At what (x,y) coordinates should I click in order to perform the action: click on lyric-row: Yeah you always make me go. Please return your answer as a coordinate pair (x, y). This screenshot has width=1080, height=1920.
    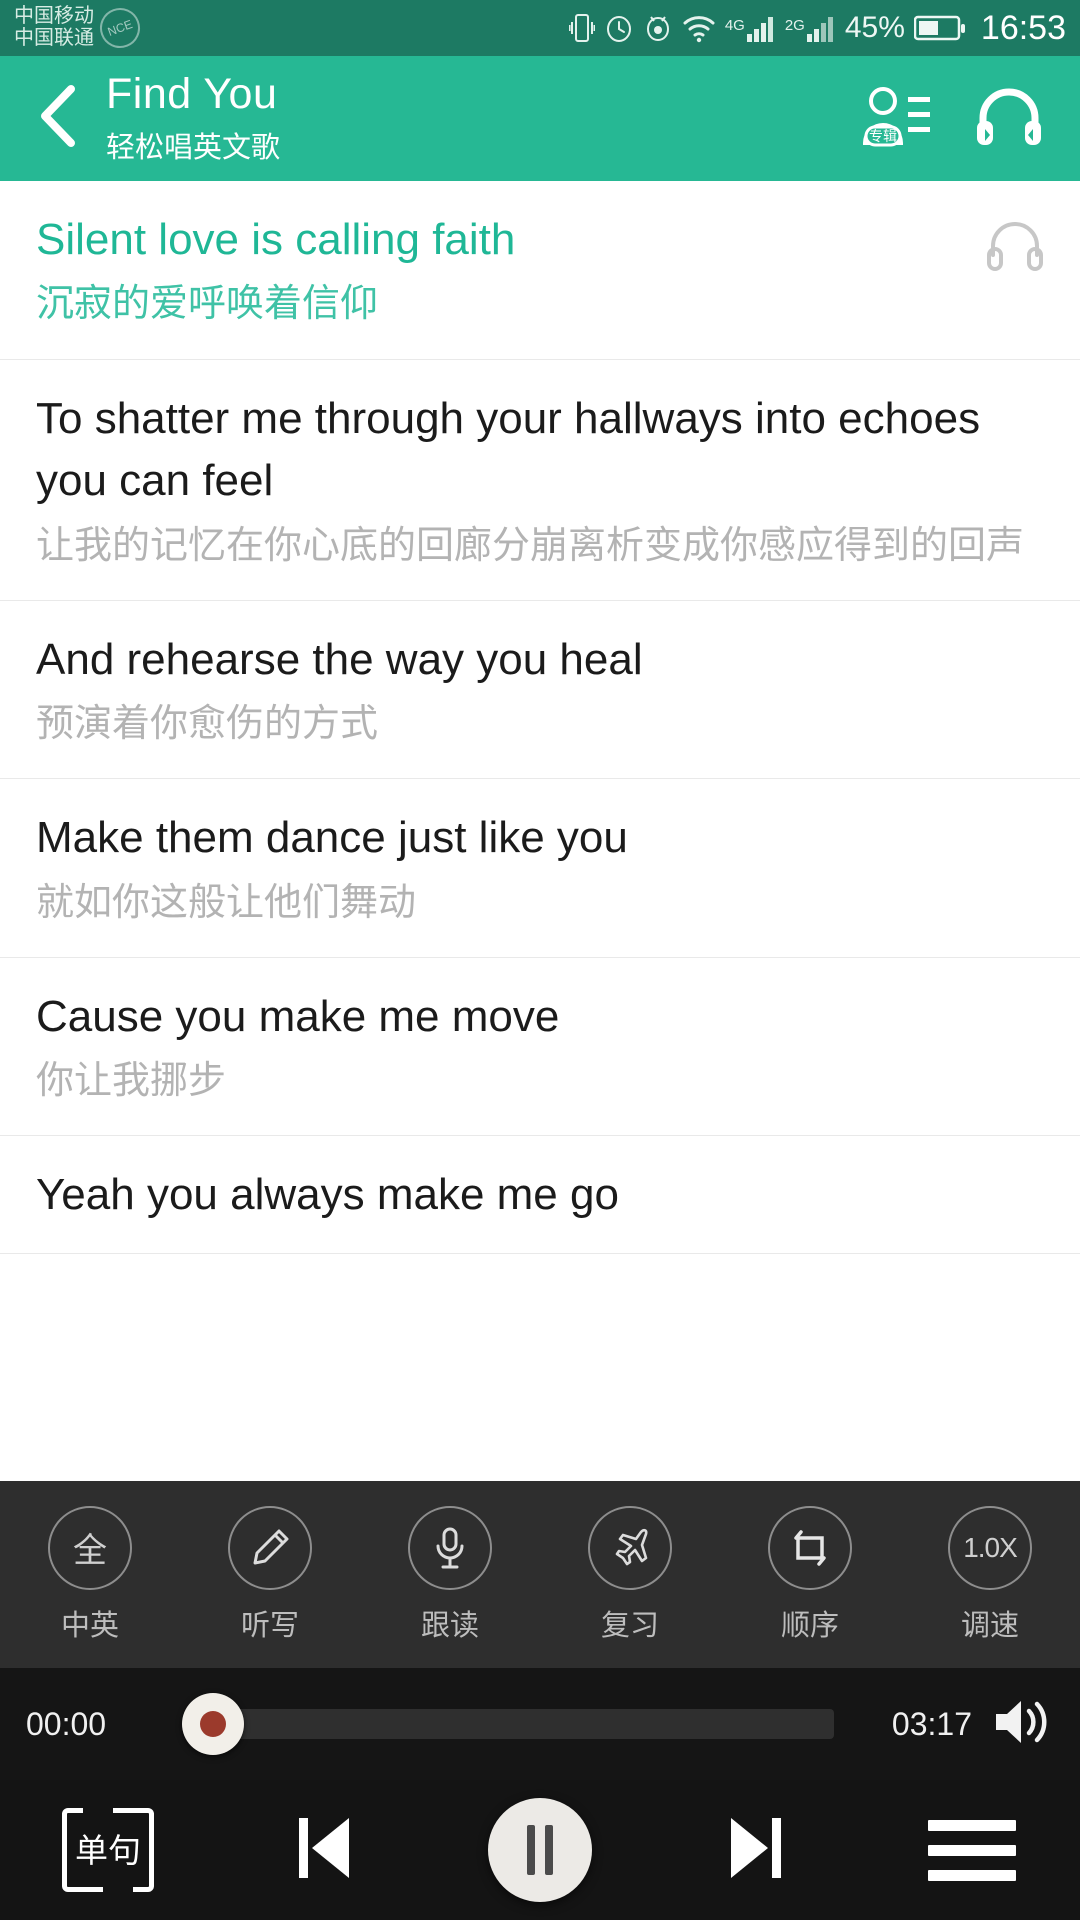
    Looking at the image, I should click on (540, 1195).